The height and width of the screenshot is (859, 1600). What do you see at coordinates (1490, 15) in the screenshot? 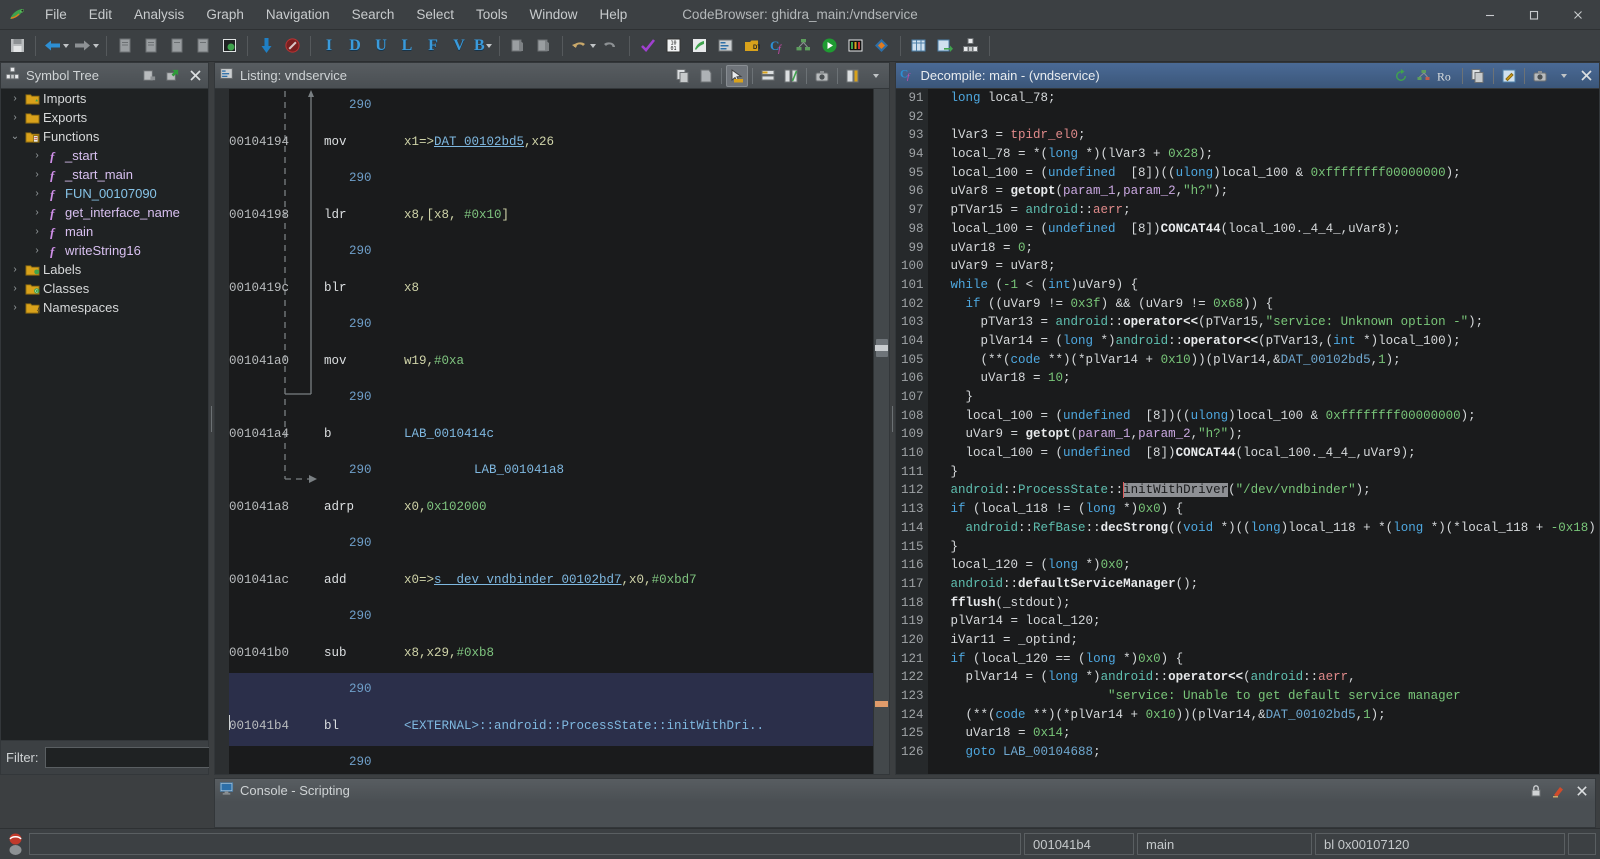
I see `minimize-button` at bounding box center [1490, 15].